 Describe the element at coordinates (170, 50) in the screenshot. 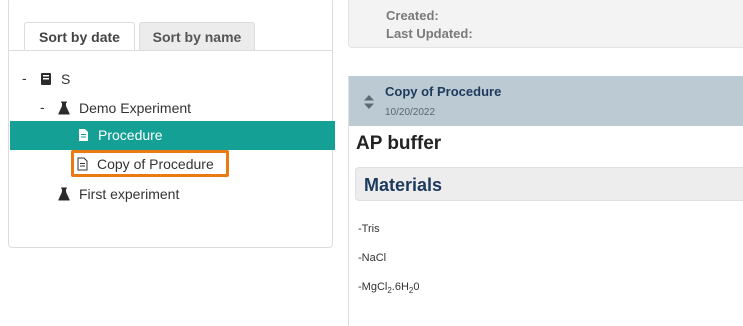

I see `tab-divider` at that location.